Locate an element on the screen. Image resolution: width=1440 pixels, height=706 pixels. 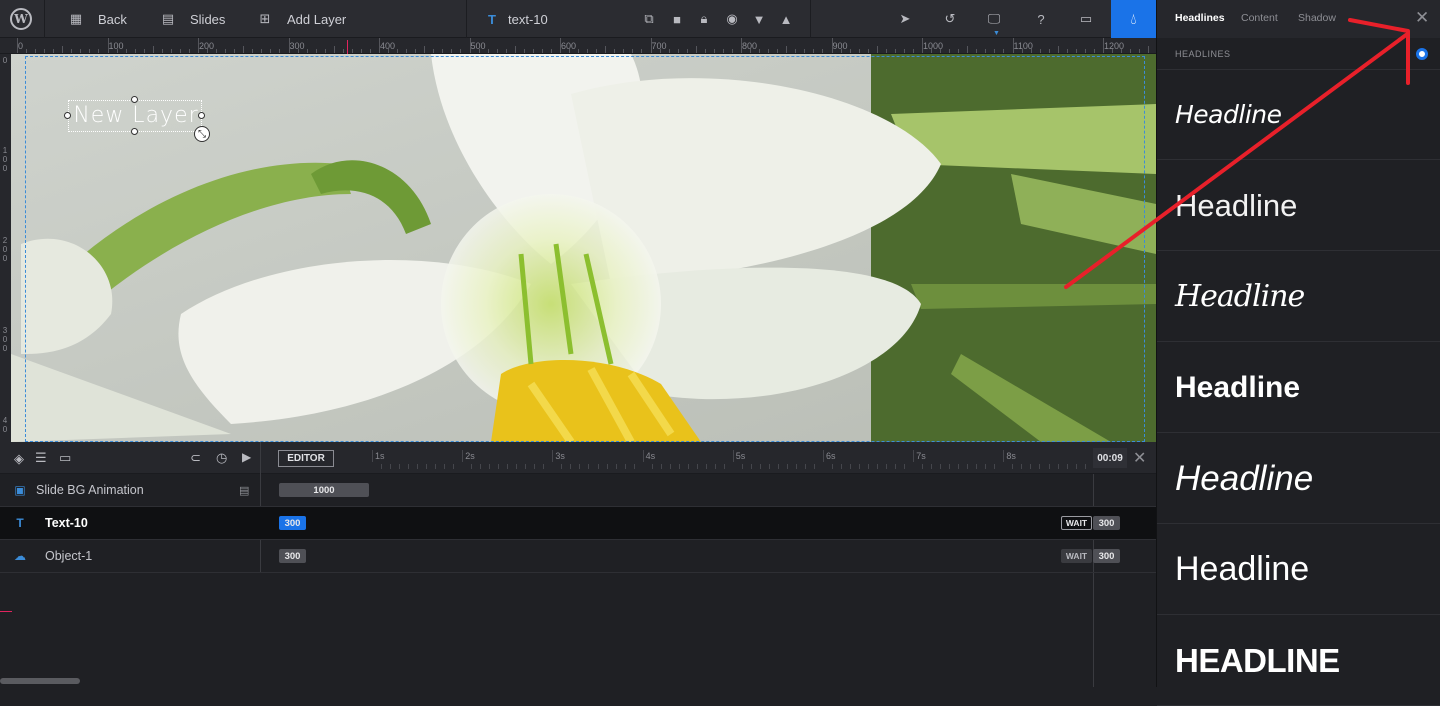
delete-button: ■ is located at coordinates (677, 19).